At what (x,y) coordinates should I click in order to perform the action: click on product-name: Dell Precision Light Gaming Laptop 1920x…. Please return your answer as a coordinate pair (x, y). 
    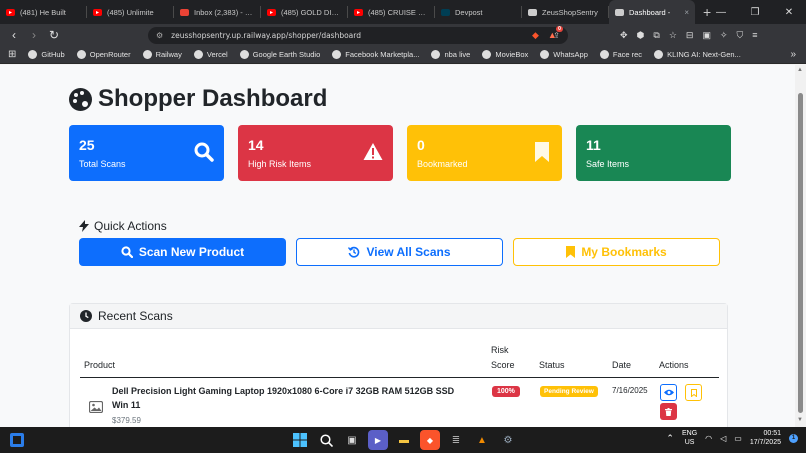
    Looking at the image, I should click on (292, 398).